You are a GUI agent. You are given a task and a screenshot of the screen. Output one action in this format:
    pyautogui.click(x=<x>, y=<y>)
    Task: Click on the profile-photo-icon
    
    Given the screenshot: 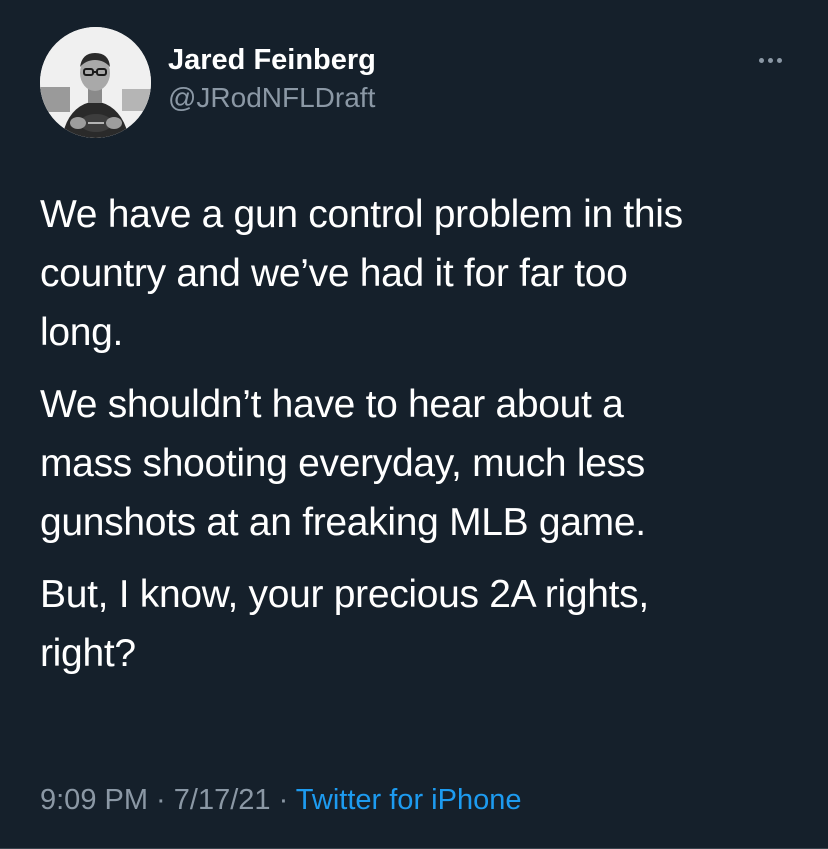 What is the action you would take?
    pyautogui.click(x=95, y=82)
    